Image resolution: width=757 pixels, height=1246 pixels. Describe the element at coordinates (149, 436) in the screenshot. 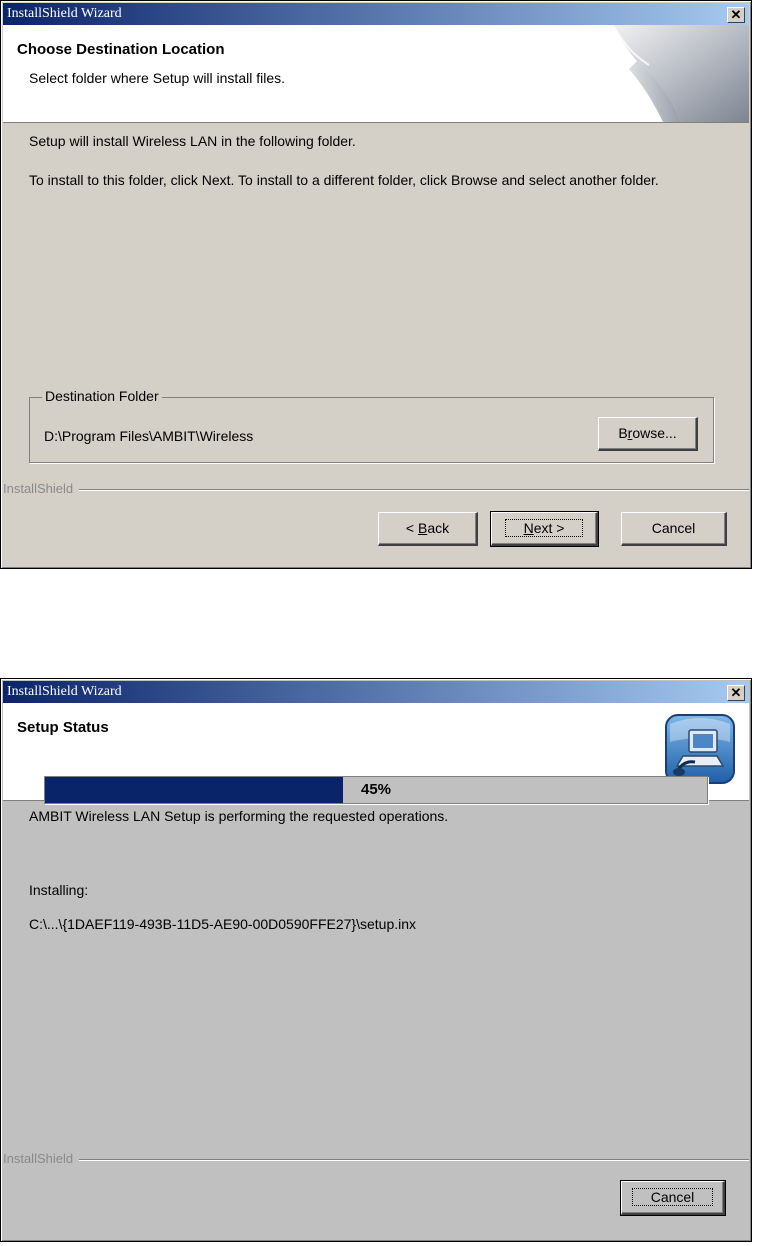

I see `folder-path: D:\Program Files\AMBIT\Wireless` at that location.